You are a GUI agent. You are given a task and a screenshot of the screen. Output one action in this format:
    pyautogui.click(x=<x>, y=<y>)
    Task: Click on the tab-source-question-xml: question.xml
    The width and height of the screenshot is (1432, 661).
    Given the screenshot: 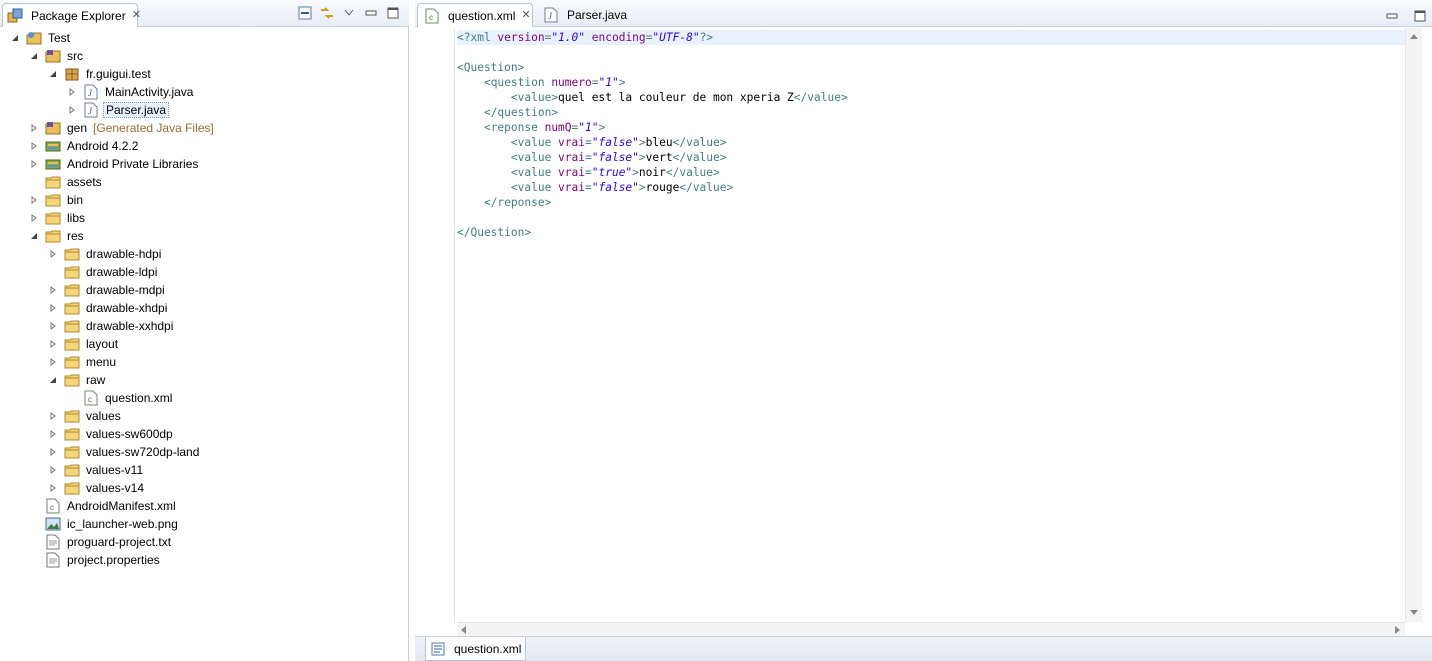 What is the action you would take?
    pyautogui.click(x=476, y=649)
    